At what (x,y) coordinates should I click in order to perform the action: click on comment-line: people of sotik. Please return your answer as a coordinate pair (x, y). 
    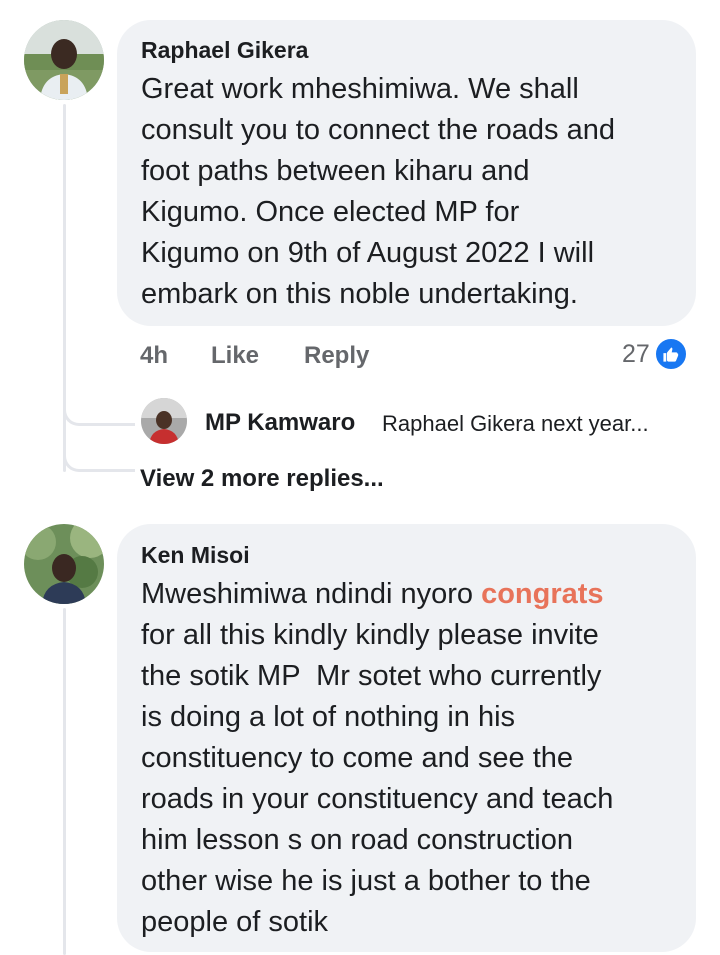
    Looking at the image, I should click on (235, 922).